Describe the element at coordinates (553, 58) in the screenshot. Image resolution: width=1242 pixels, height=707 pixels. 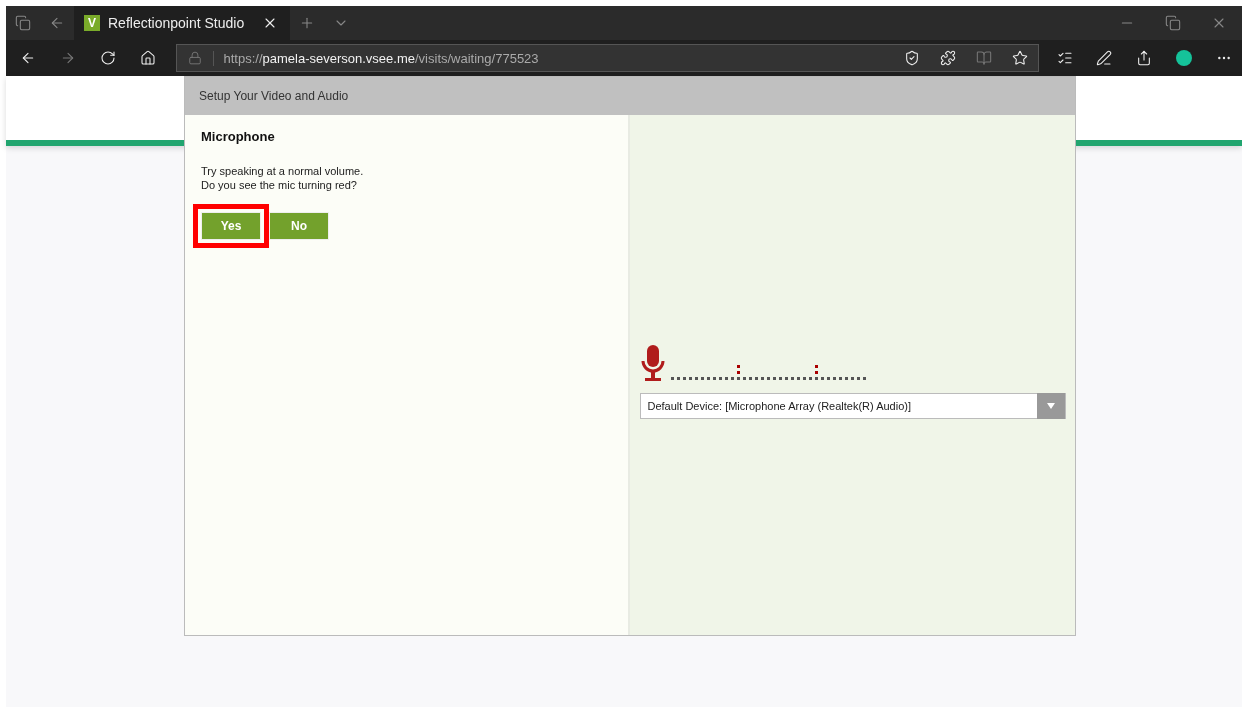
I see `url-text: https://pamela-severson.vsee.me/visits/waiting/775523` at that location.